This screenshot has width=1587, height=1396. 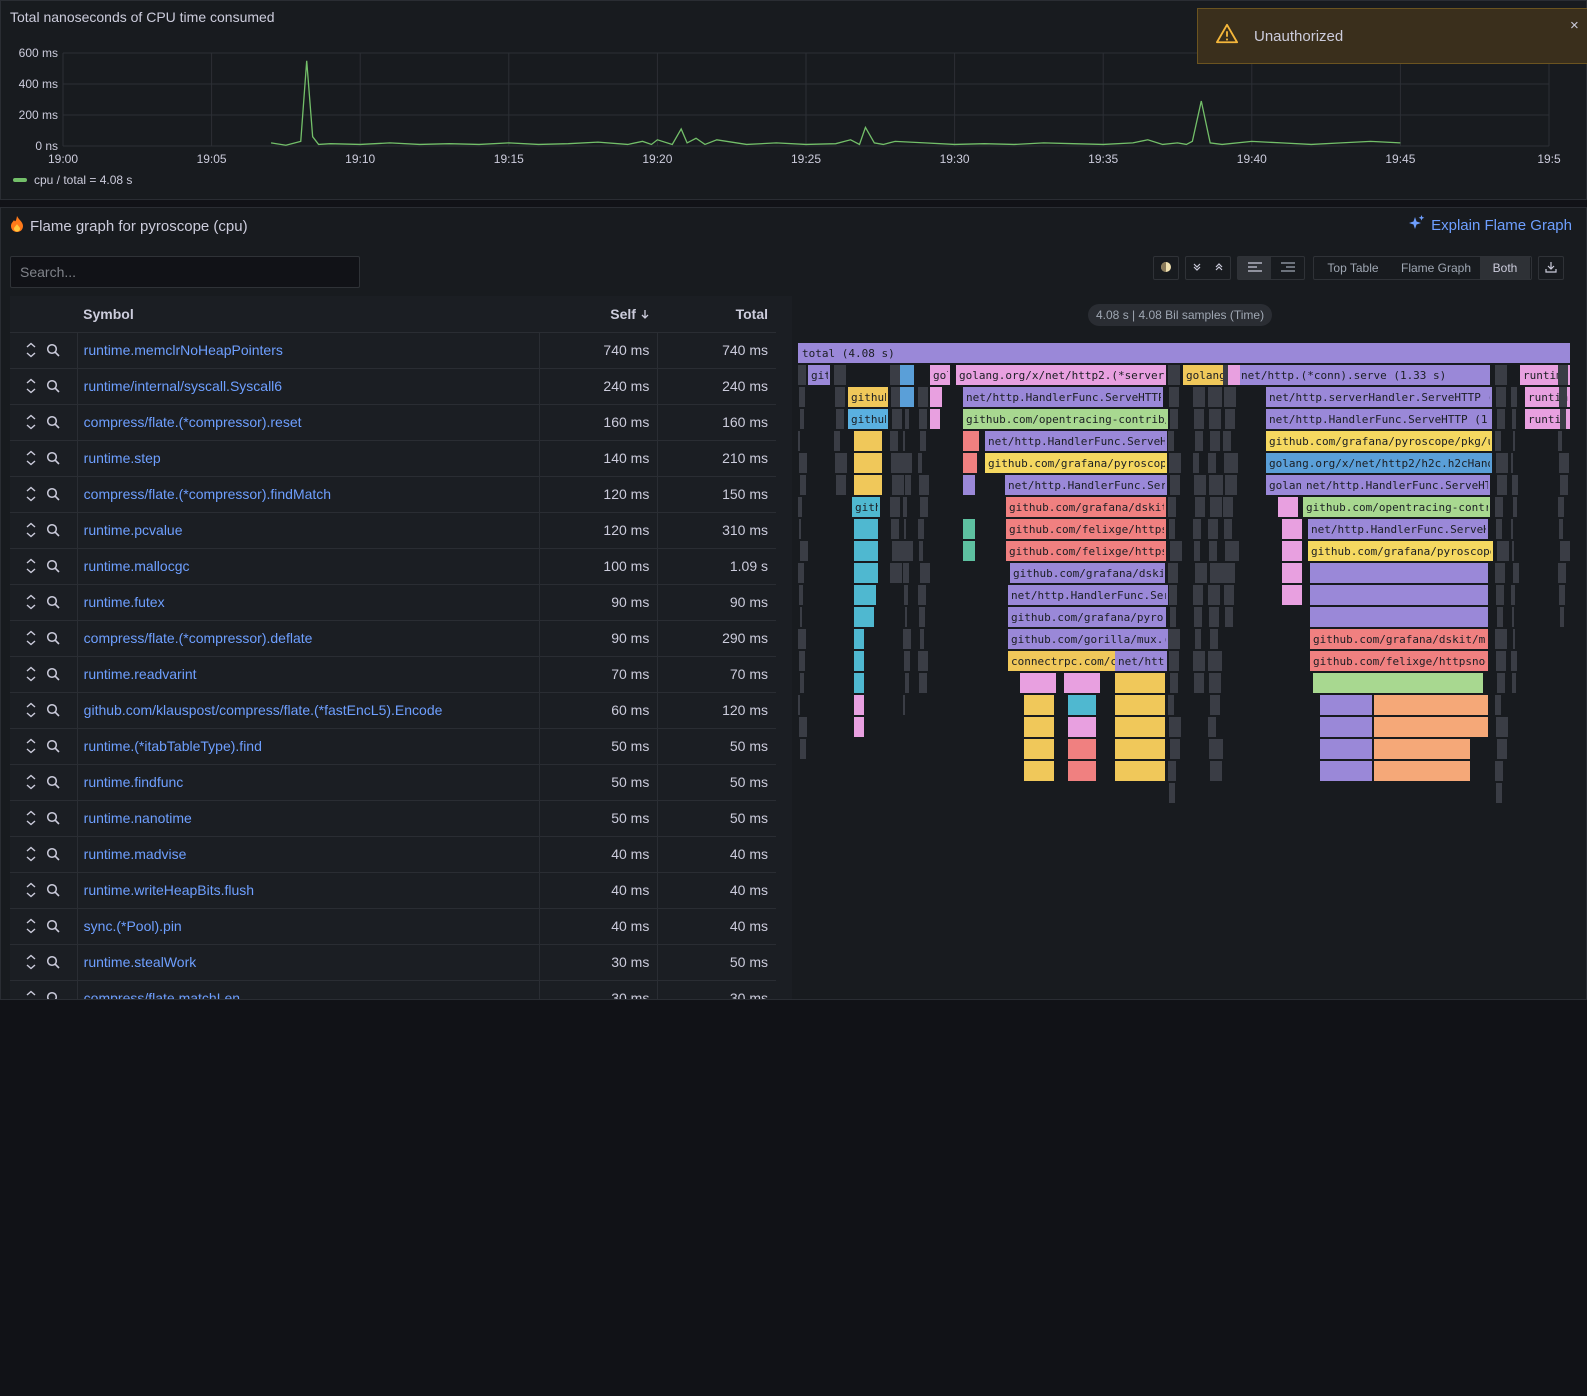 I want to click on flame-root, so click(x=1184, y=353).